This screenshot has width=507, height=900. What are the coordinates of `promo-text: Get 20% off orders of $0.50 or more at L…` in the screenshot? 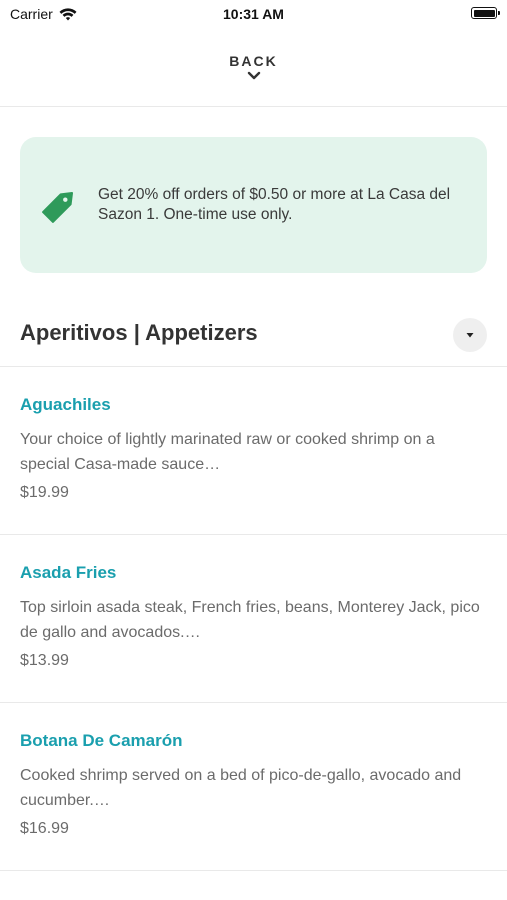 It's located at (274, 204).